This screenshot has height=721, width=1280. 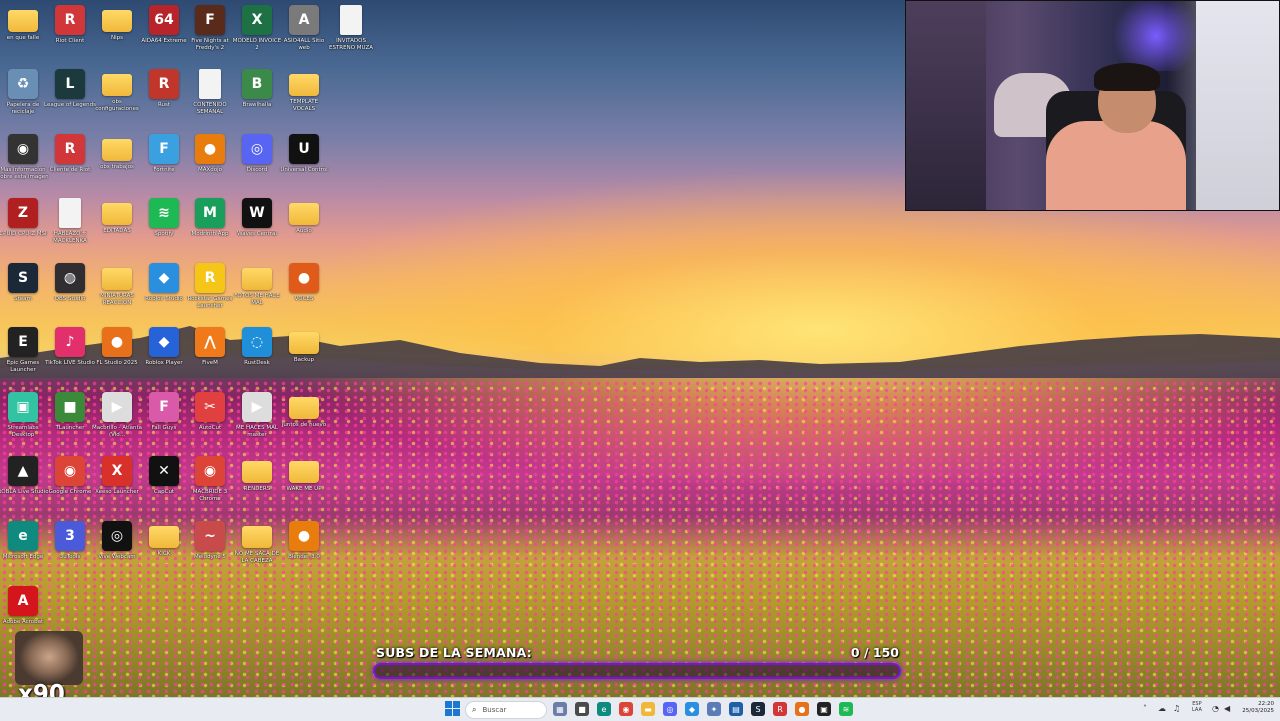 I want to click on desktop-icon: ♪ TikTok LIVE Studio, so click(x=70, y=355).